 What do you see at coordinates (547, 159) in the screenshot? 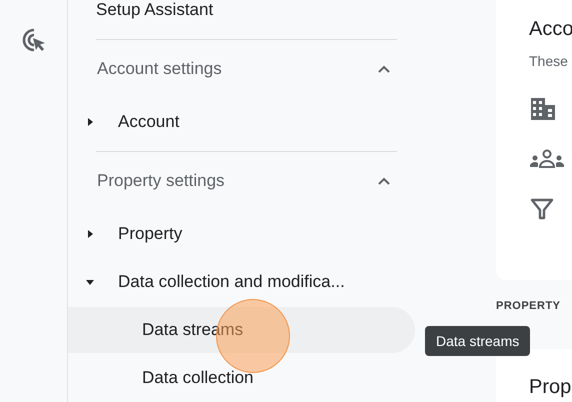
I see `people-icon` at bounding box center [547, 159].